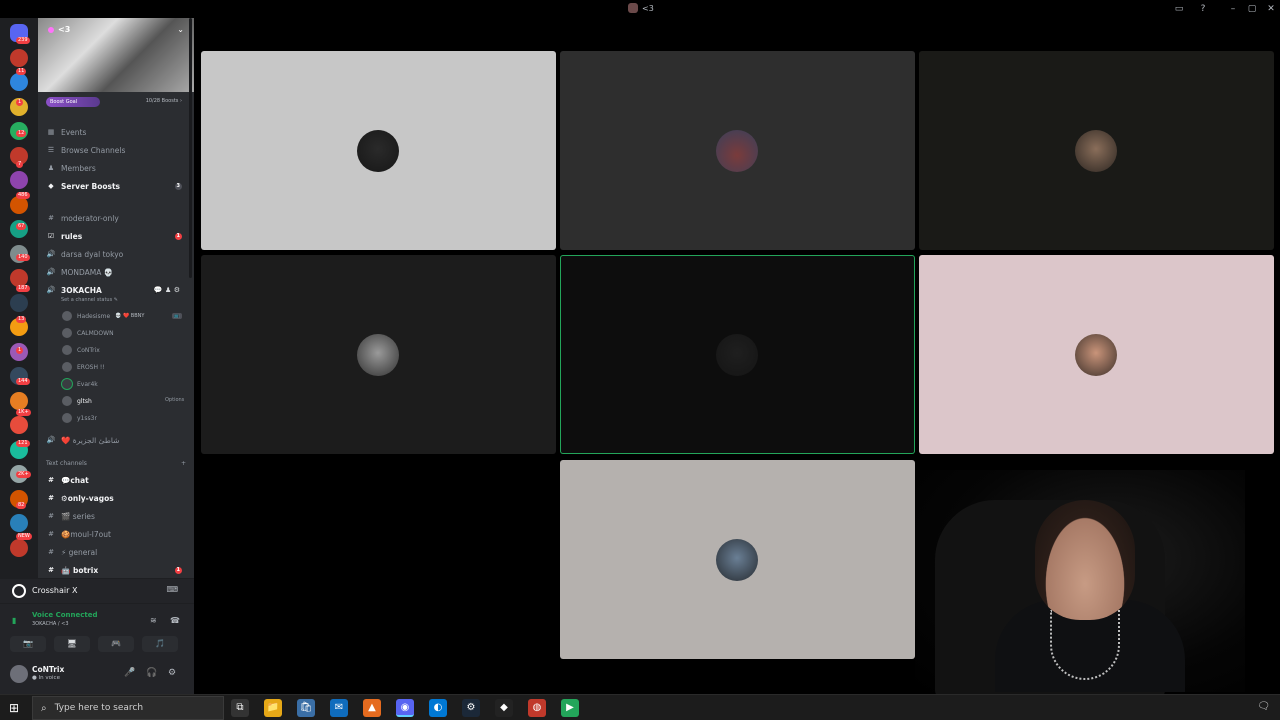 This screenshot has width=1280, height=720. I want to click on channel-item: 🔊 MONDAMA 💀, so click(116, 272).